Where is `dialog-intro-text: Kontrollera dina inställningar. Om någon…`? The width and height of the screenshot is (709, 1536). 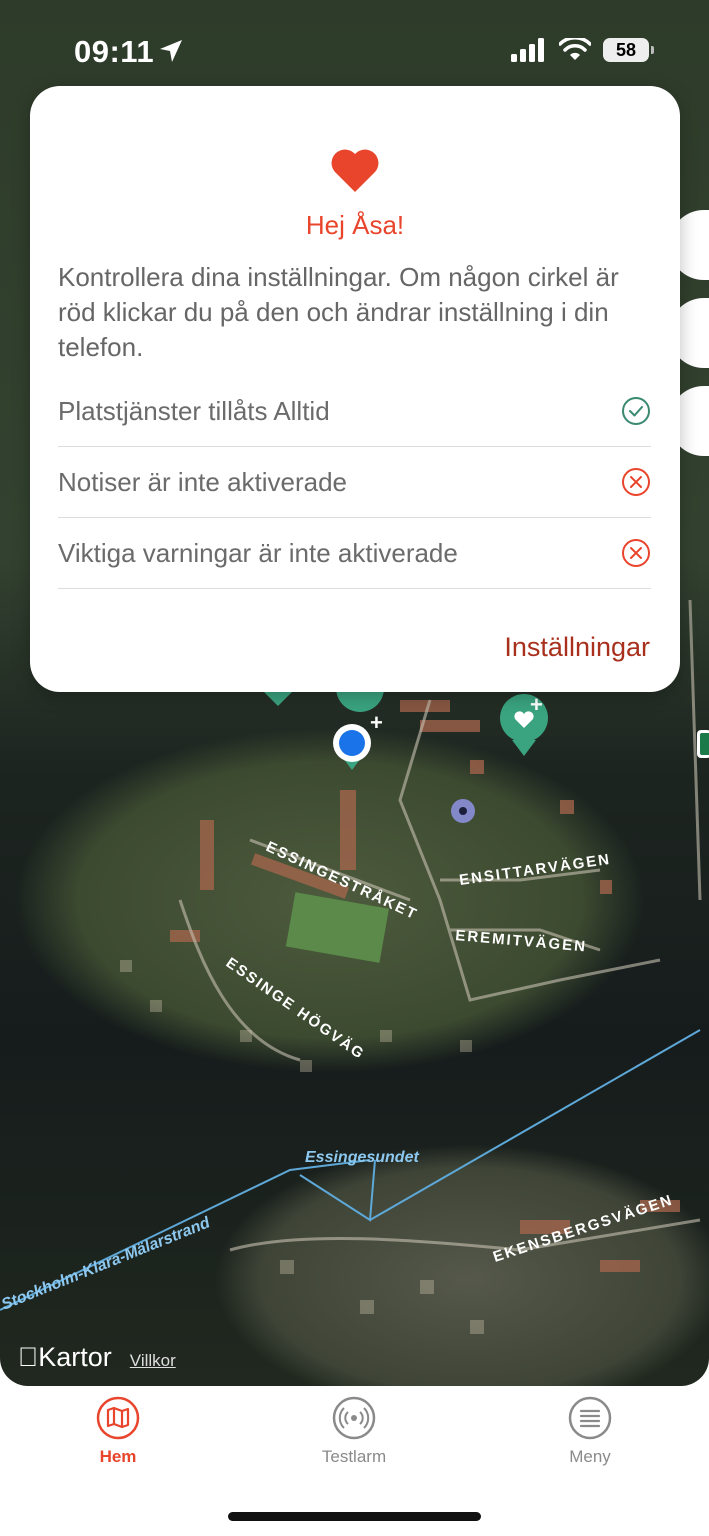 dialog-intro-text: Kontrollera dina inställningar. Om någon… is located at coordinates (338, 312).